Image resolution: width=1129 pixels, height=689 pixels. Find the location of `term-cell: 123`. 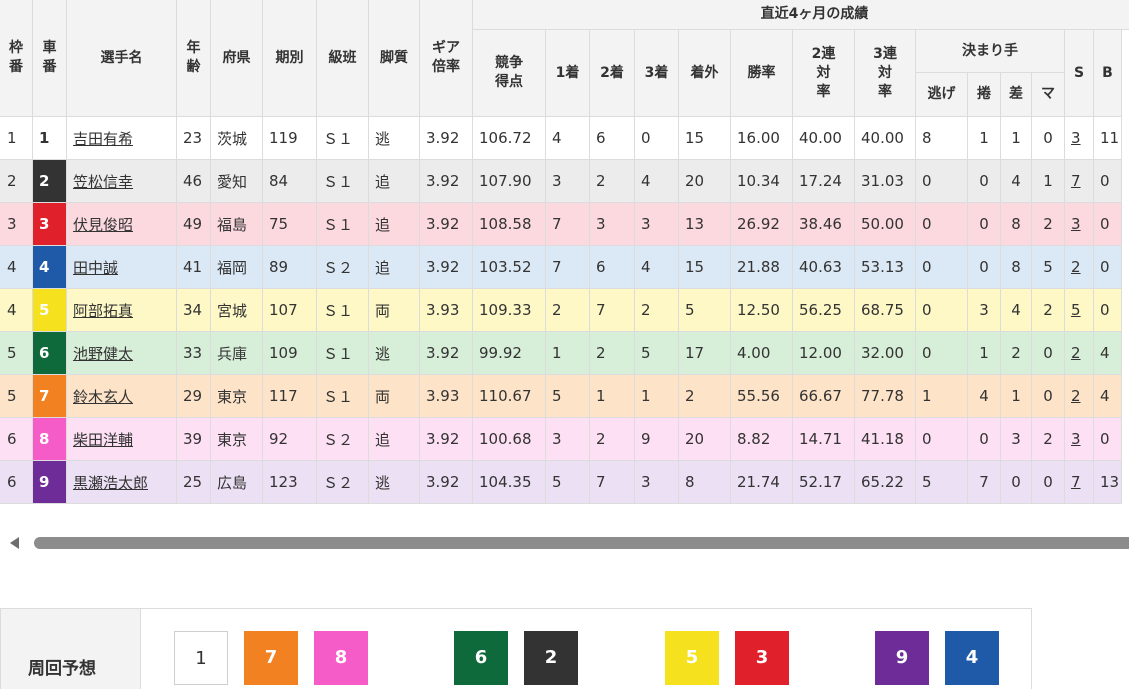

term-cell: 123 is located at coordinates (289, 482).